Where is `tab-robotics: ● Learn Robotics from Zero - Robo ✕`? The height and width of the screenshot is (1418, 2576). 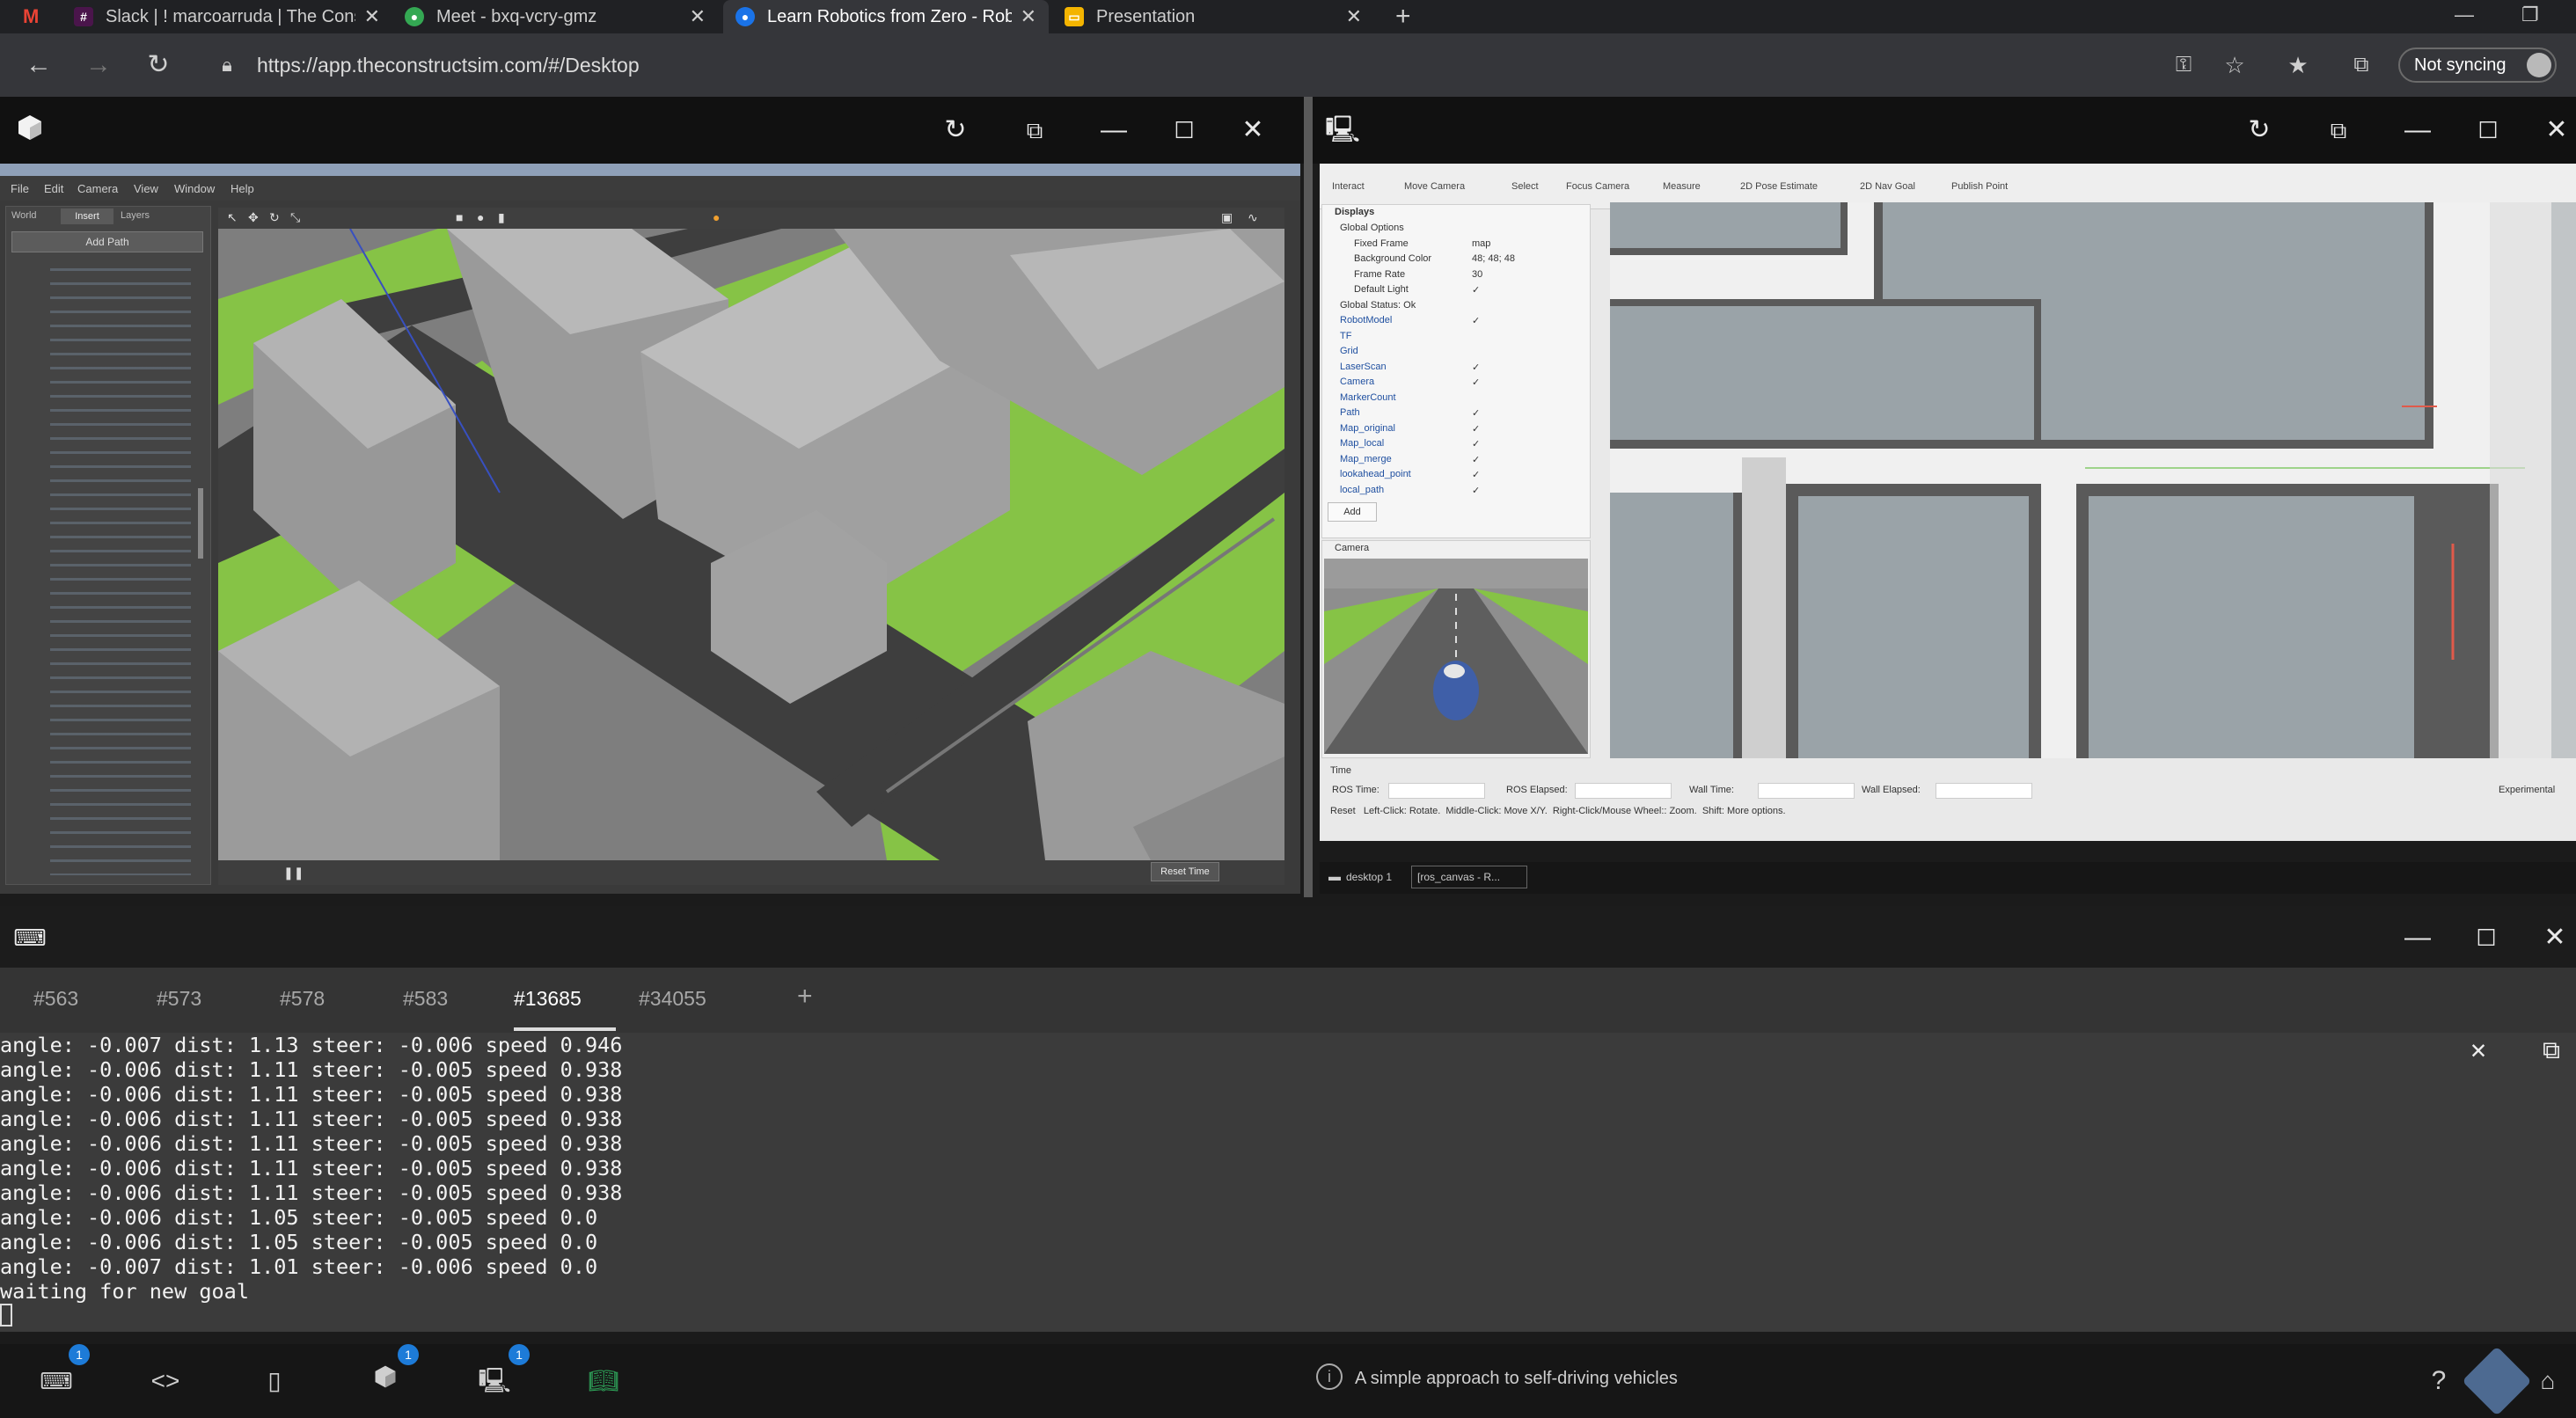 tab-robotics: ● Learn Robotics from Zero - Robo ✕ is located at coordinates (886, 16).